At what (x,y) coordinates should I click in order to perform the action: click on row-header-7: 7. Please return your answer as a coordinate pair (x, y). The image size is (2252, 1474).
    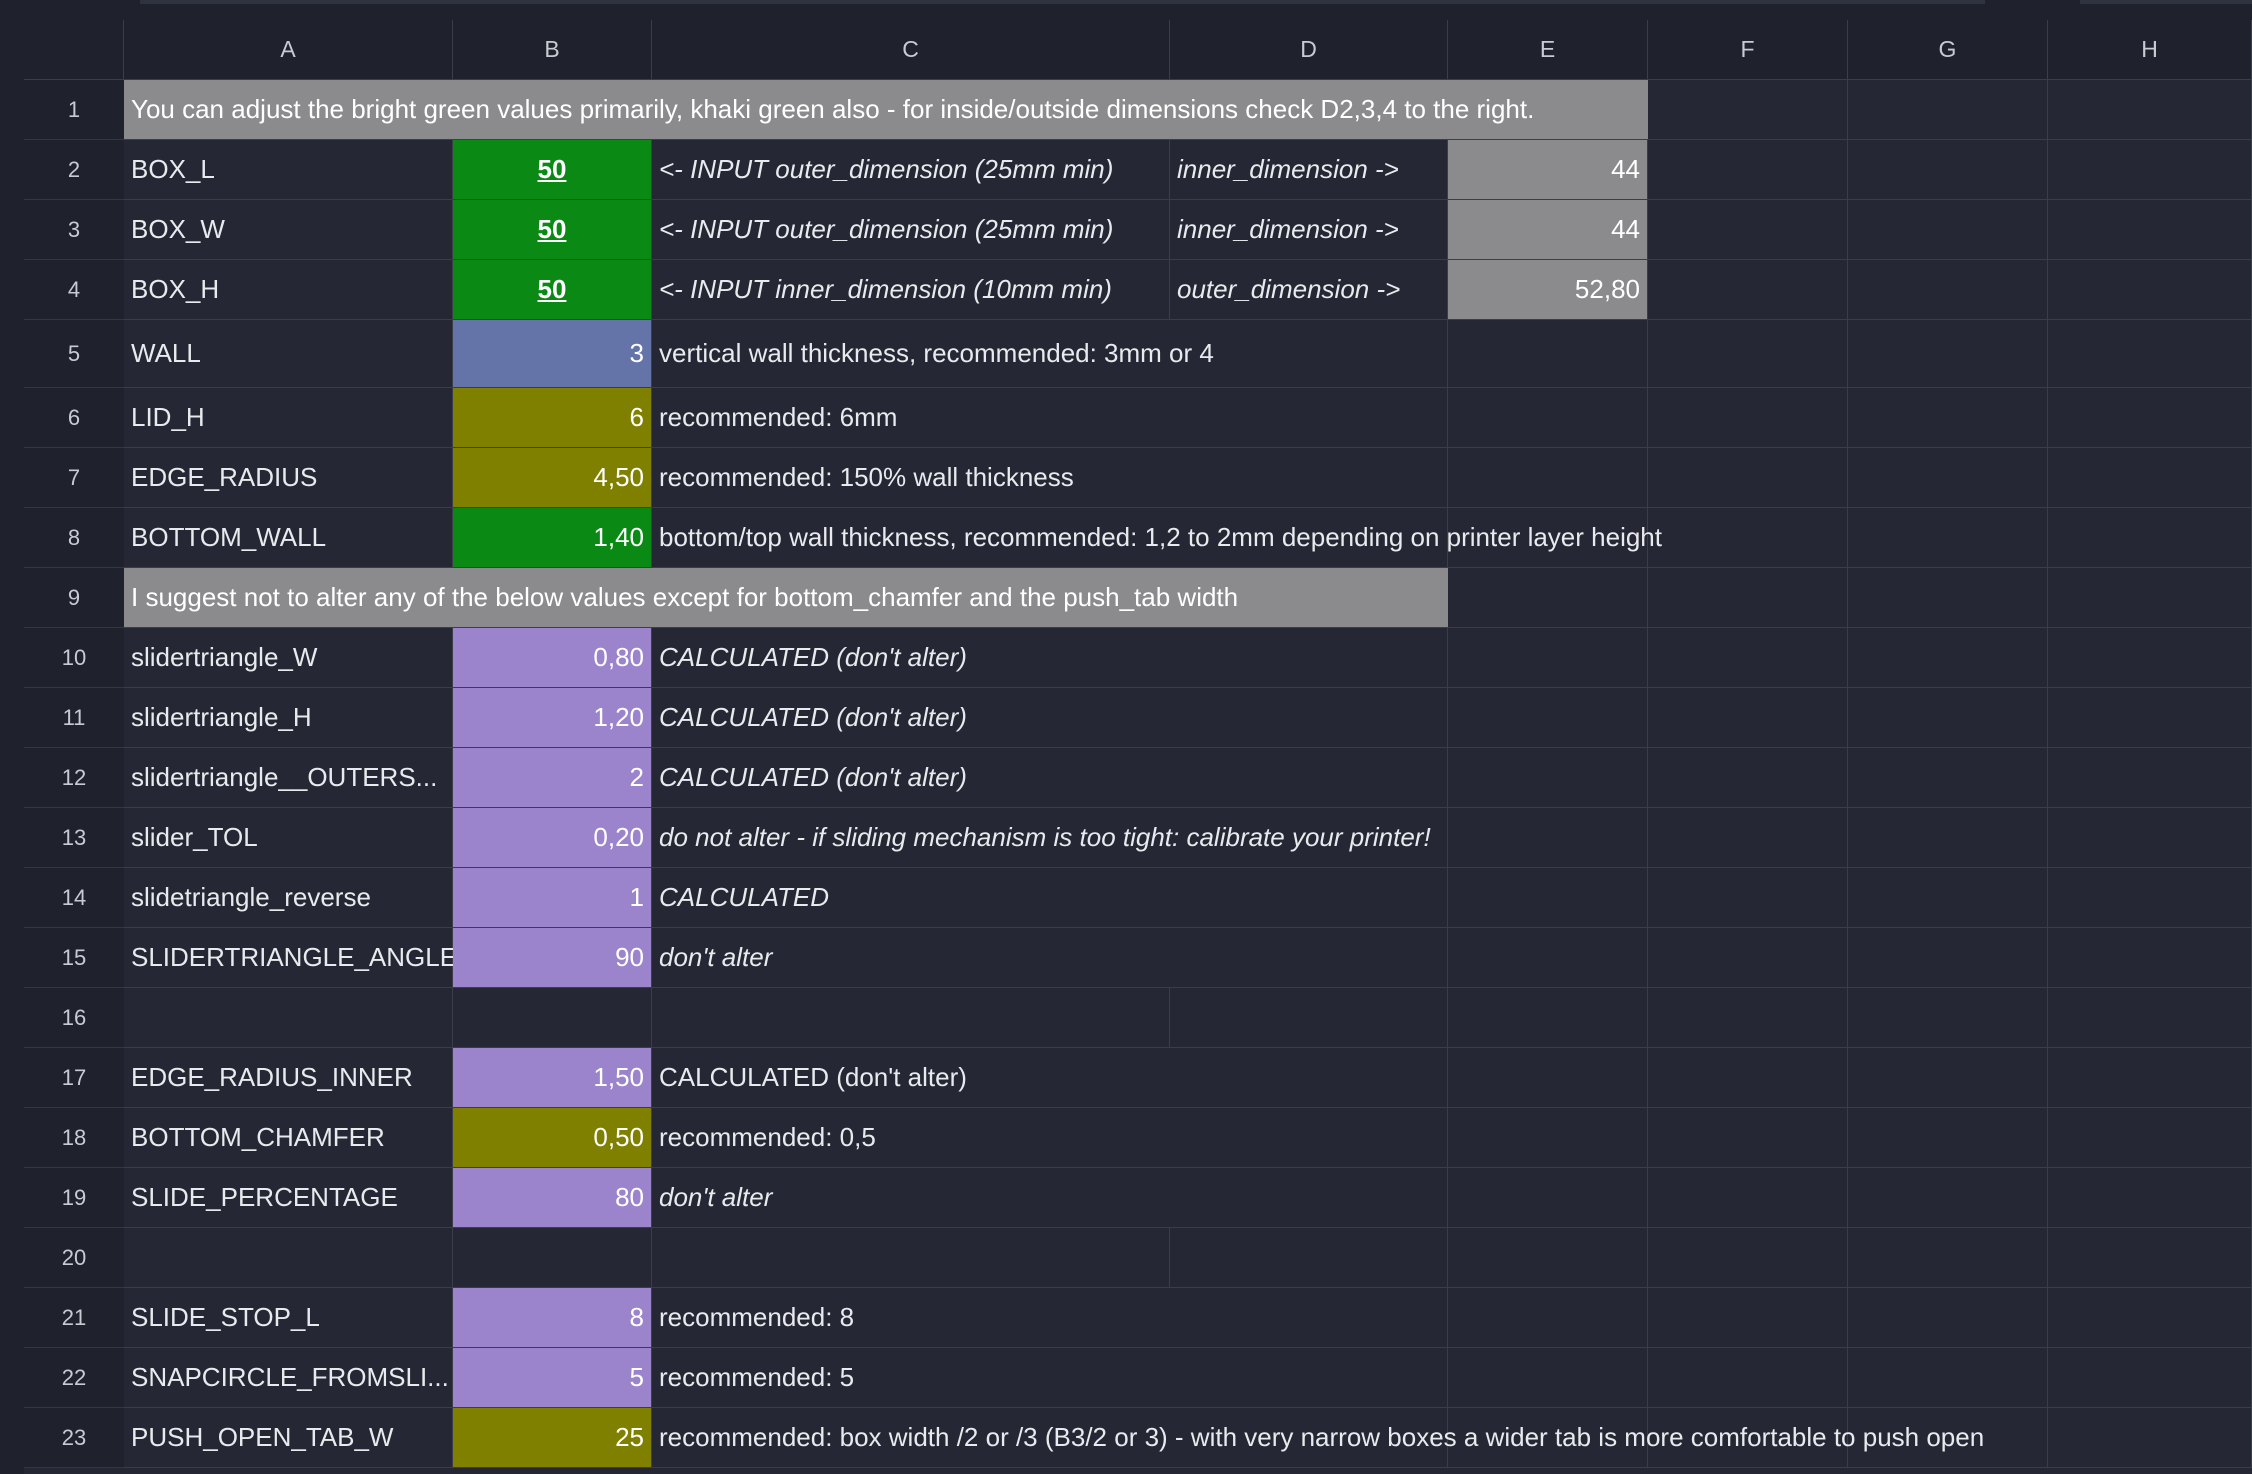
    Looking at the image, I should click on (74, 478).